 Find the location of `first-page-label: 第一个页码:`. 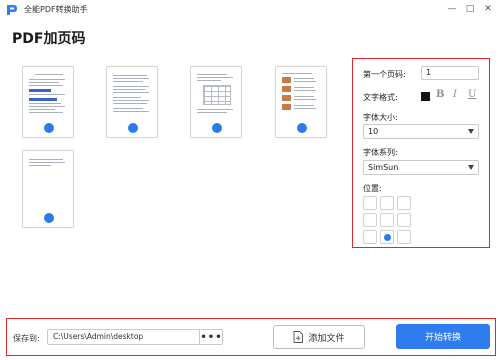

first-page-label: 第一个页码: is located at coordinates (384, 74).